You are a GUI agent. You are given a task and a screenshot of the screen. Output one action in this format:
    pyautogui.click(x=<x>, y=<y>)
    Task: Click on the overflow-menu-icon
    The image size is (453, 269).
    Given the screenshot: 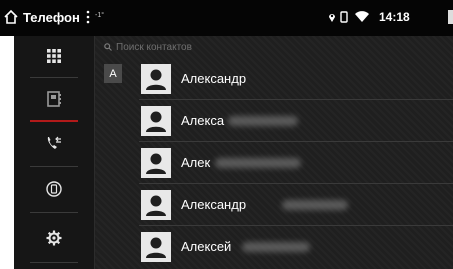 What is the action you would take?
    pyautogui.click(x=88, y=17)
    